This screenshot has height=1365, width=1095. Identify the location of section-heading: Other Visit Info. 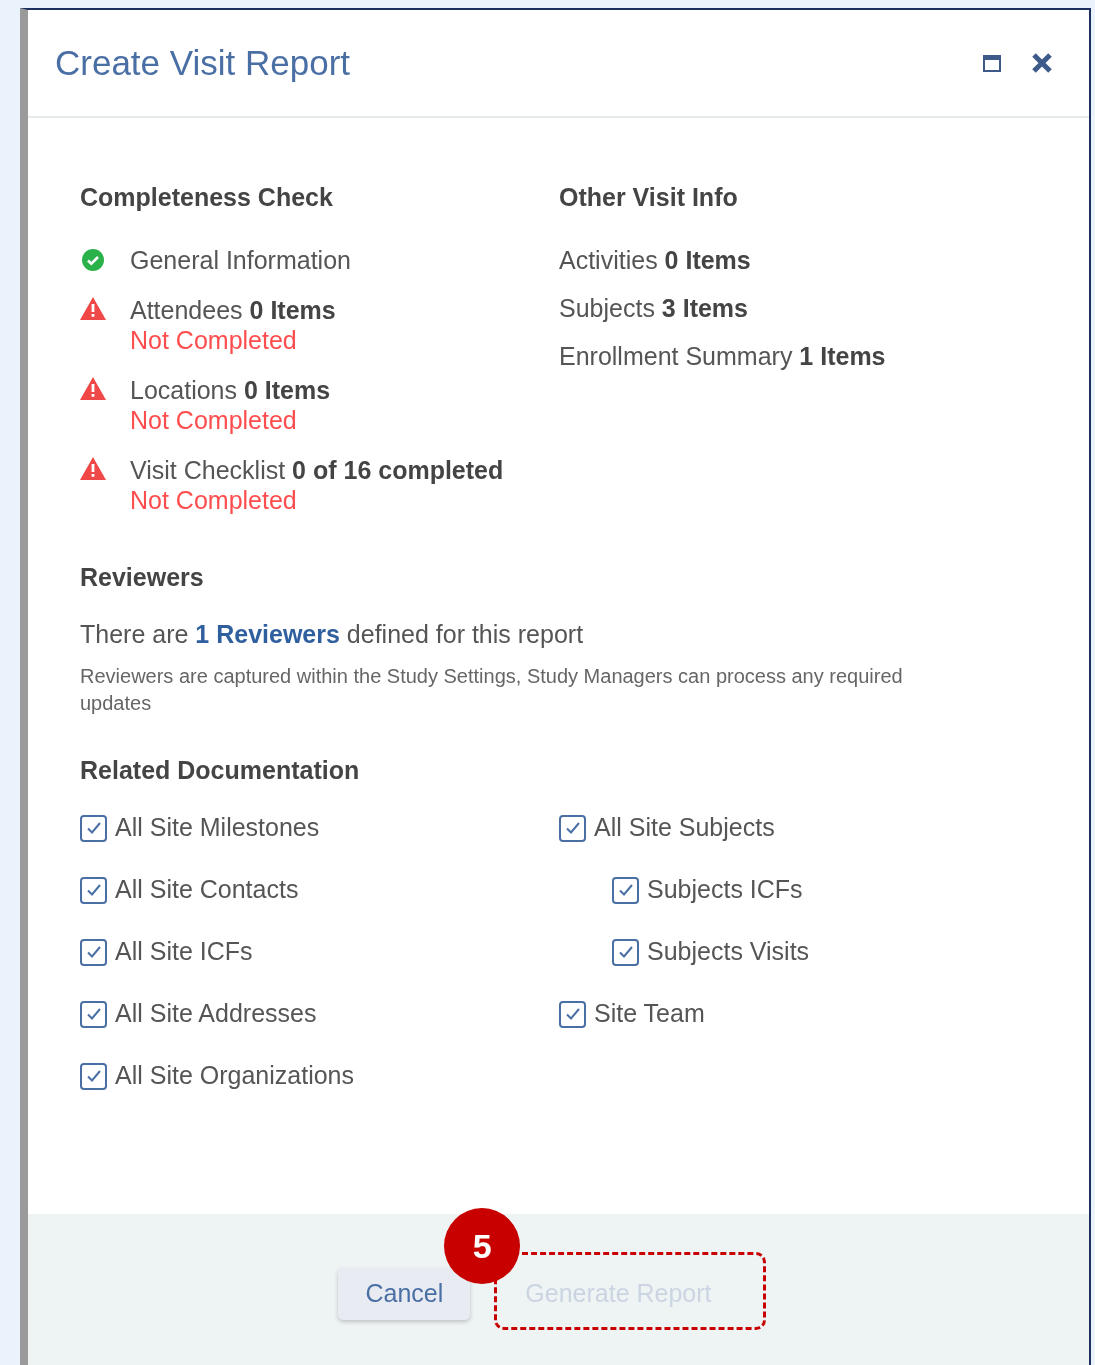
(649, 197).